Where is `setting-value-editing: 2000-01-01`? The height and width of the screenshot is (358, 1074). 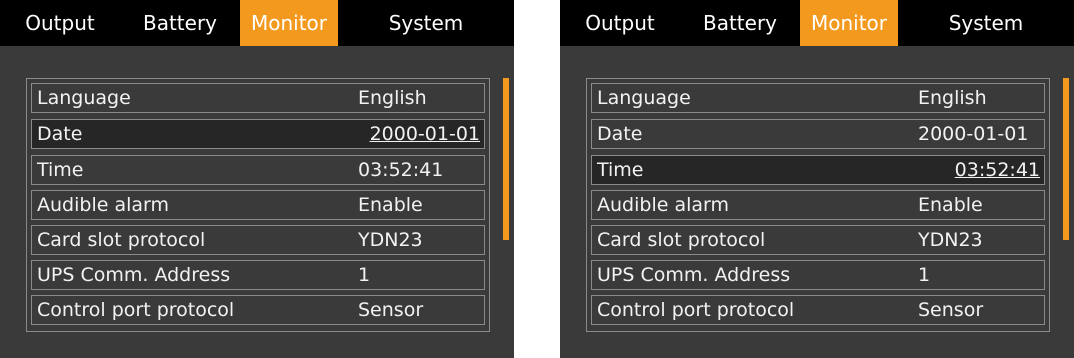 setting-value-editing: 2000-01-01 is located at coordinates (425, 134).